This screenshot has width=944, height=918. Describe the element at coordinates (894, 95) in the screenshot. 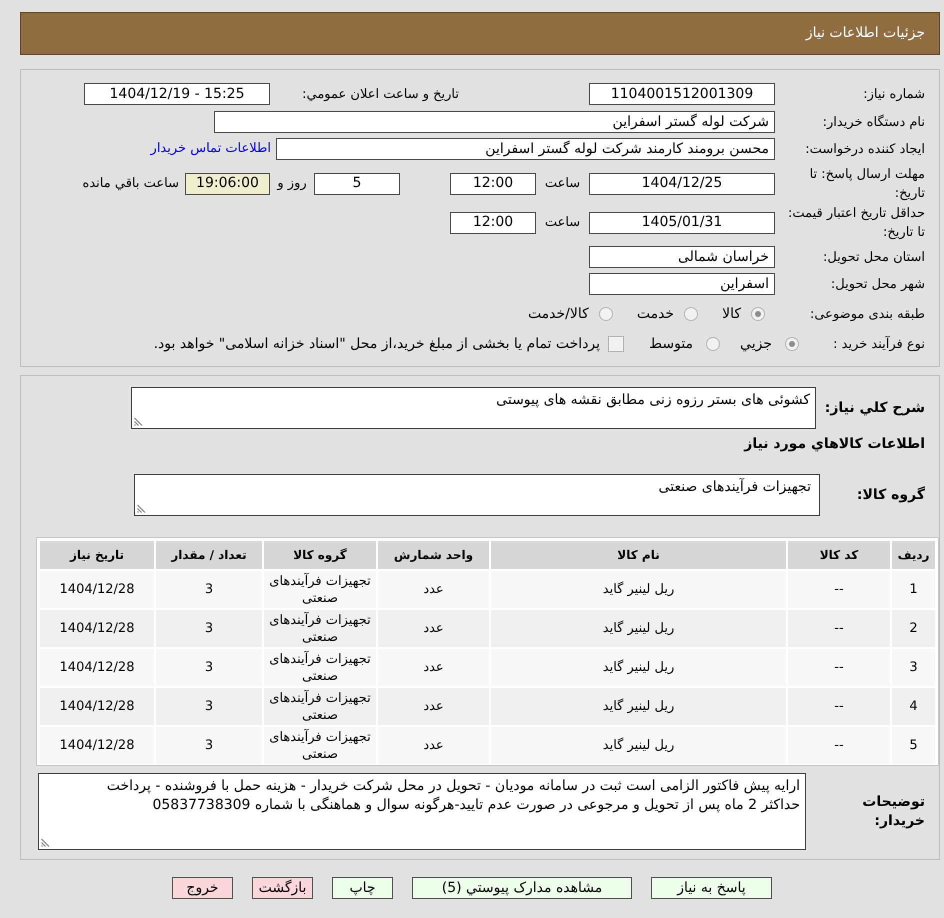

I see `field-label: شماره نیاز:` at that location.